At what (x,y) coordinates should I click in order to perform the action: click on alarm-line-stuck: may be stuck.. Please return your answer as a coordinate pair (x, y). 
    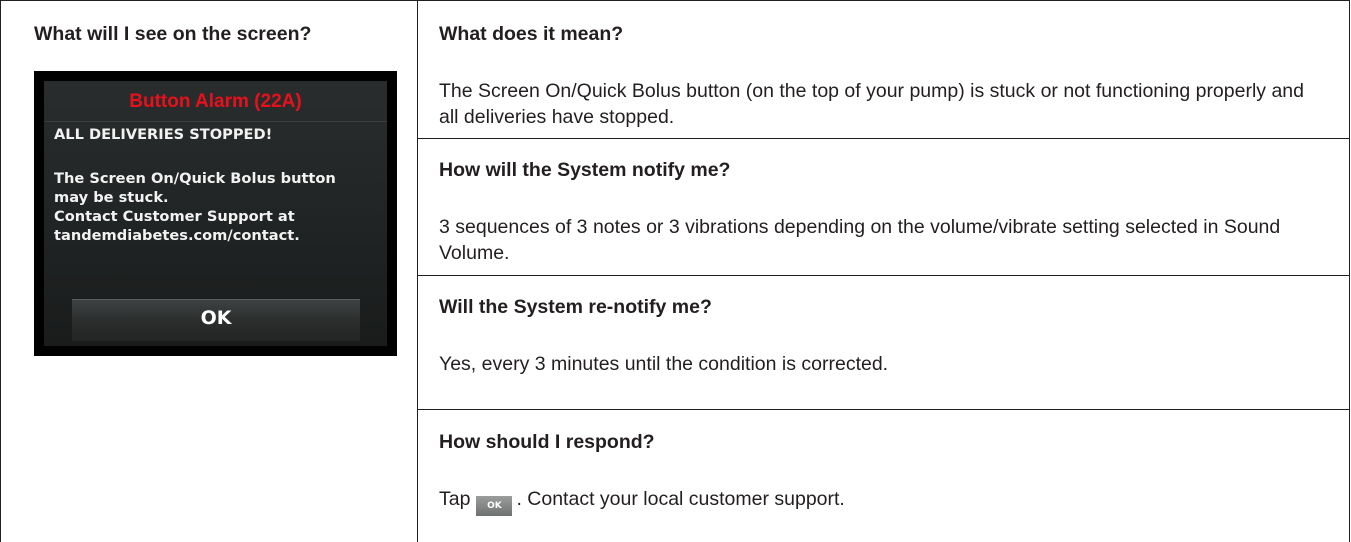
    Looking at the image, I should click on (111, 197).